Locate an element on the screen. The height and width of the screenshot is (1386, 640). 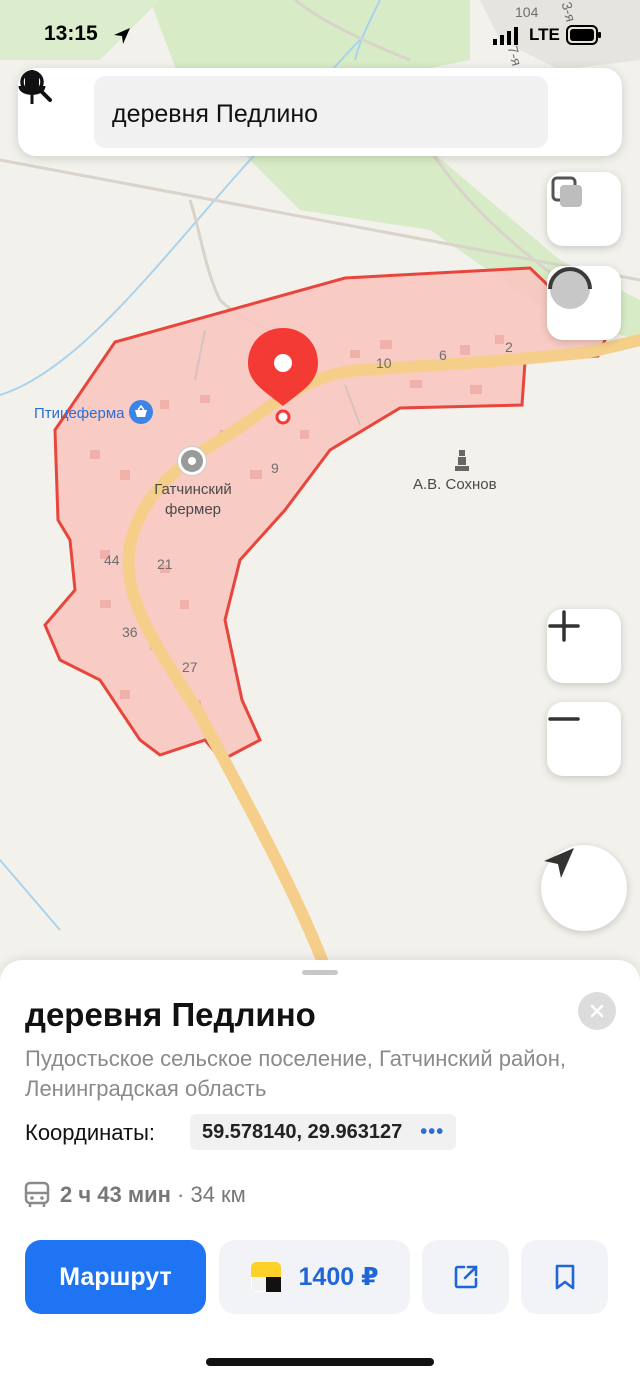
farmer-marker-icon is located at coordinates (192, 461).